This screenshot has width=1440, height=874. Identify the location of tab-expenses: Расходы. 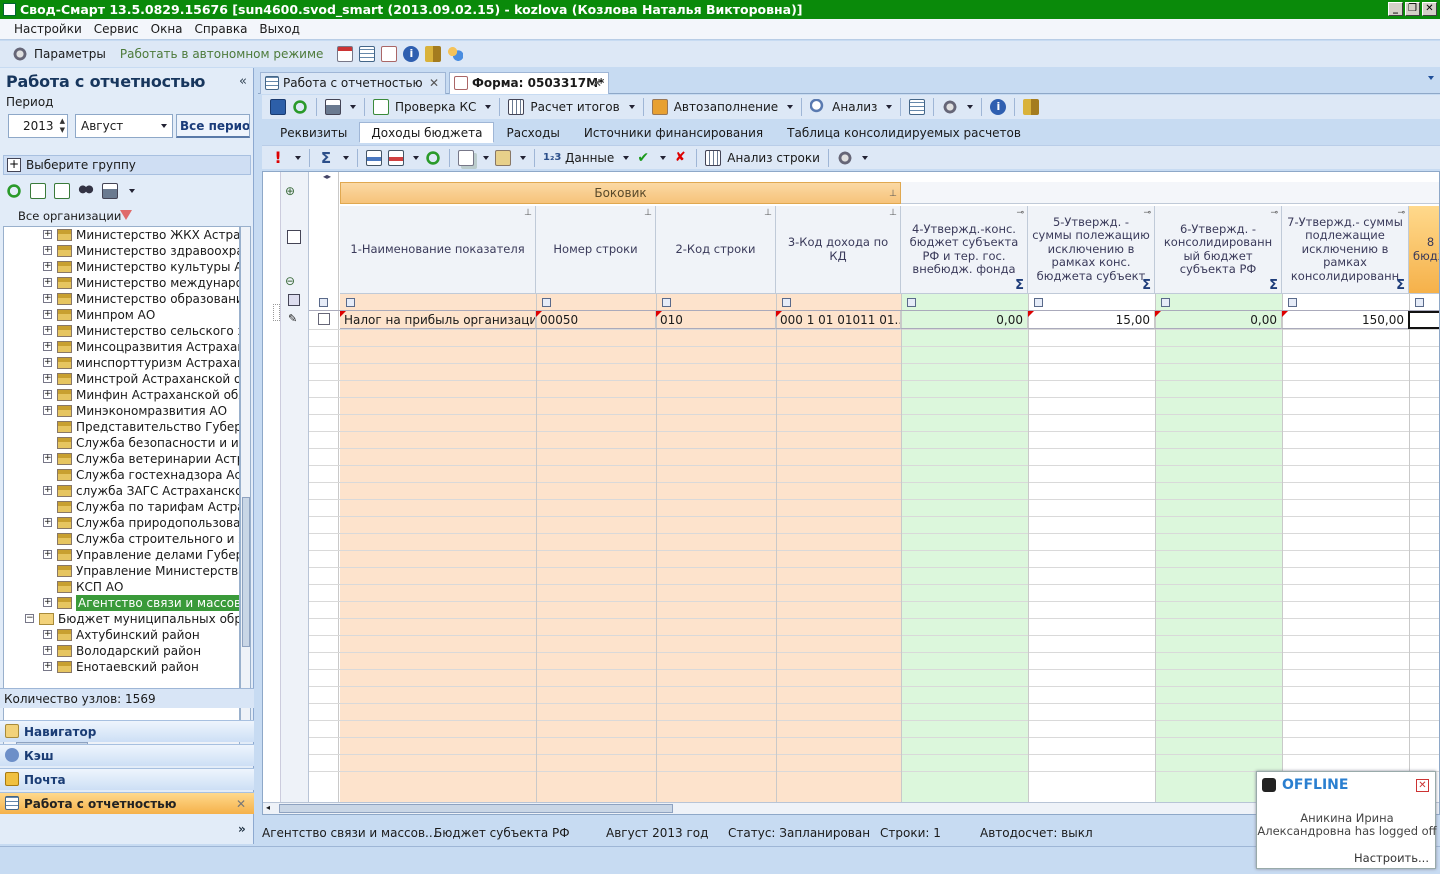
(532, 132).